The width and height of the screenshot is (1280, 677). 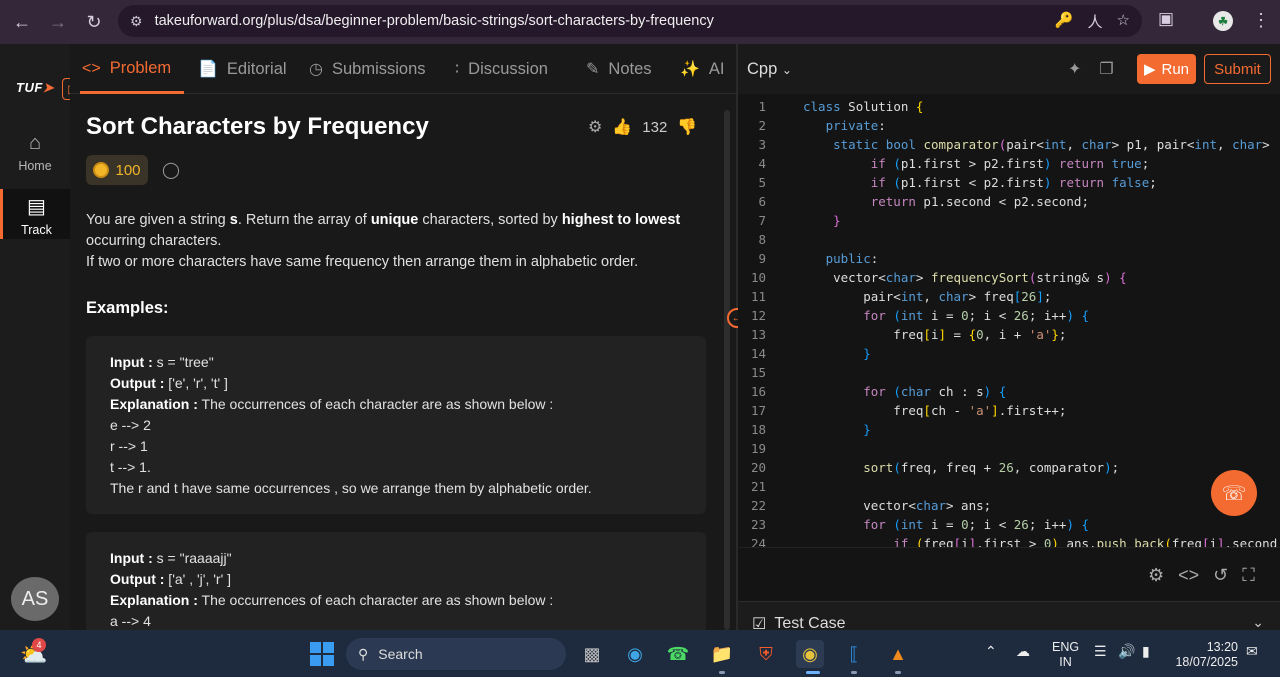 What do you see at coordinates (592, 654) in the screenshot?
I see `task-view-icon: ▩` at bounding box center [592, 654].